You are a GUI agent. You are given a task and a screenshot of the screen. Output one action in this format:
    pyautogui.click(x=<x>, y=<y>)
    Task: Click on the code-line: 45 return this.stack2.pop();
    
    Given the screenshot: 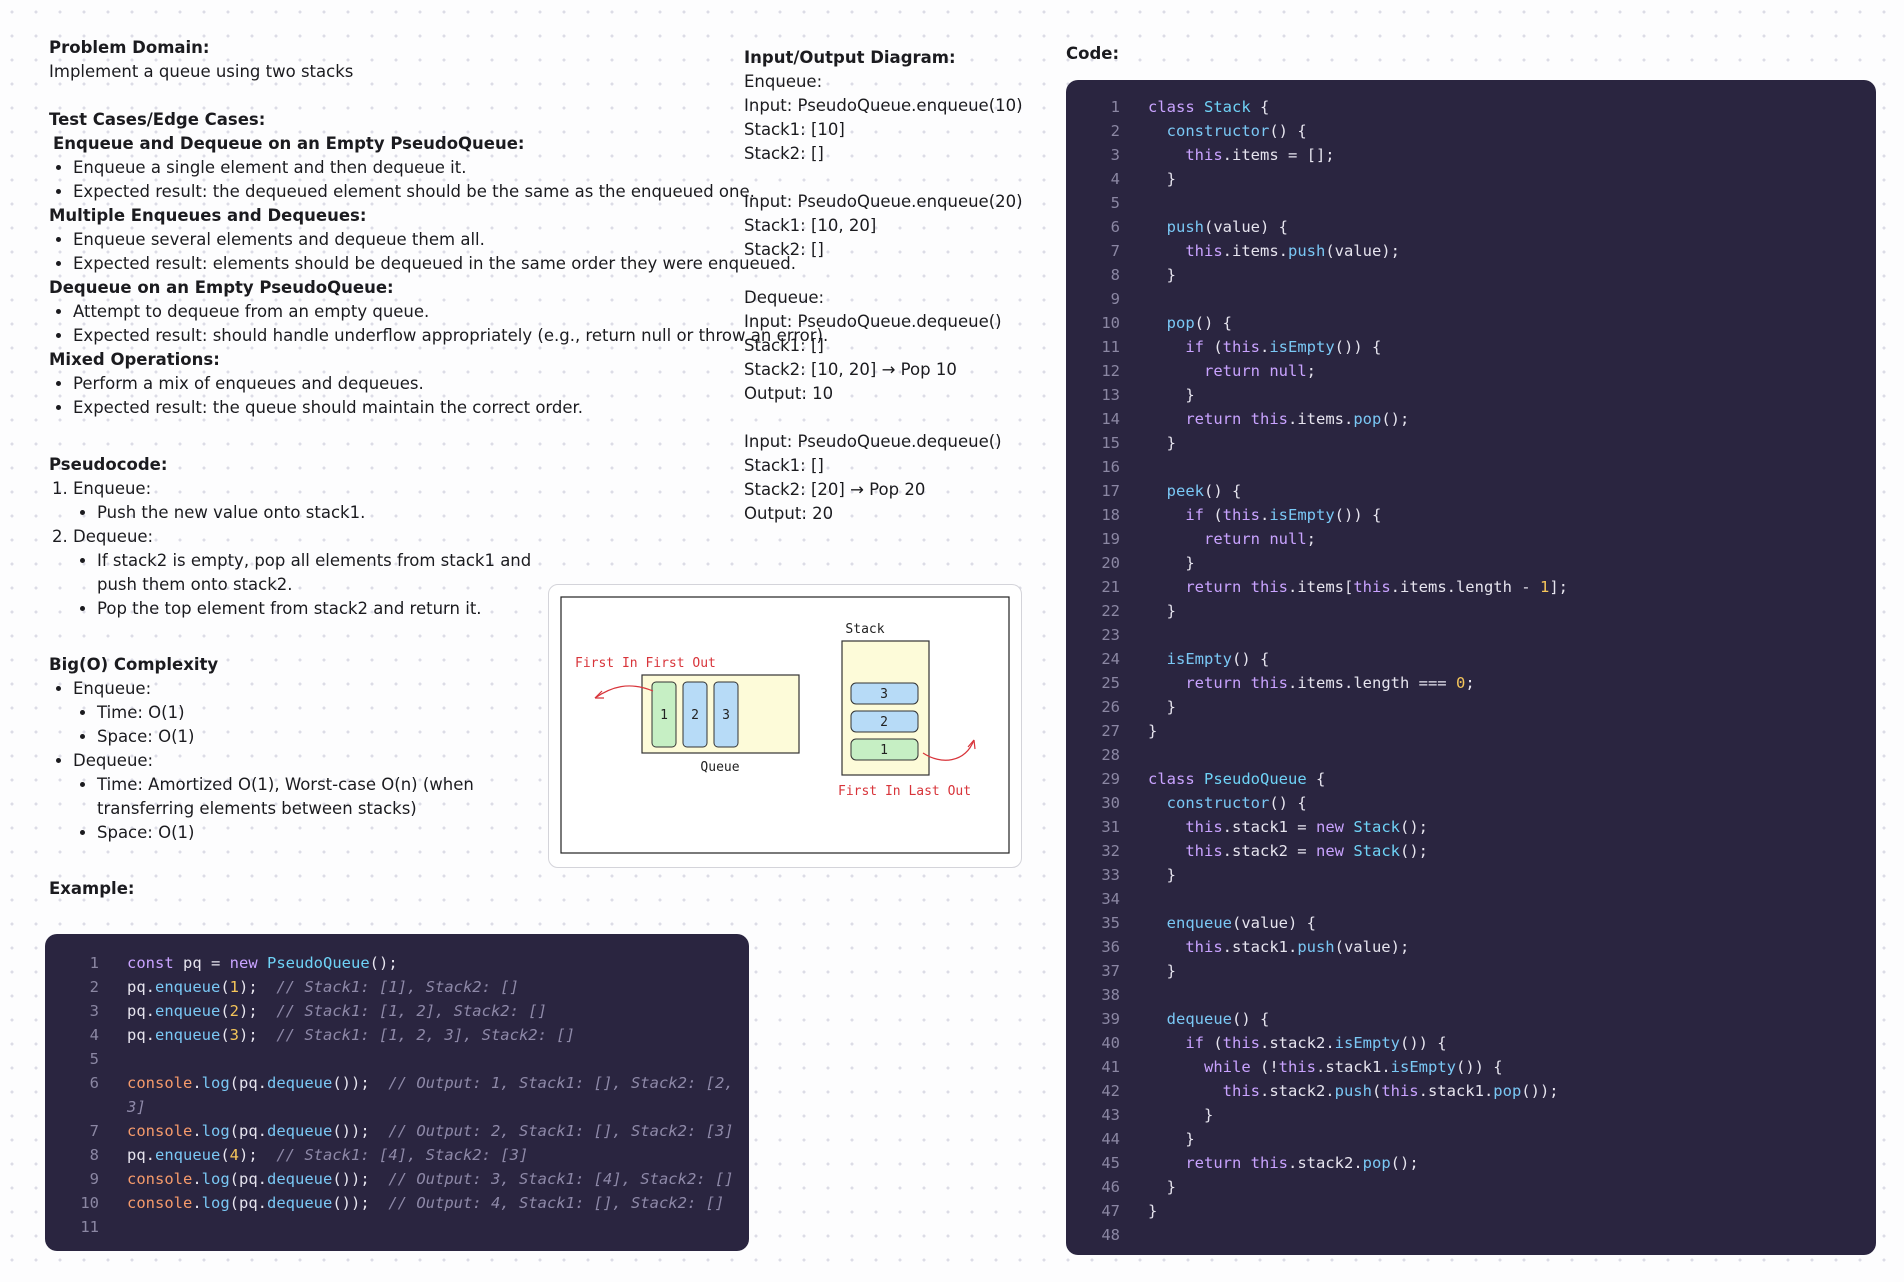 What is the action you would take?
    pyautogui.click(x=1260, y=1163)
    